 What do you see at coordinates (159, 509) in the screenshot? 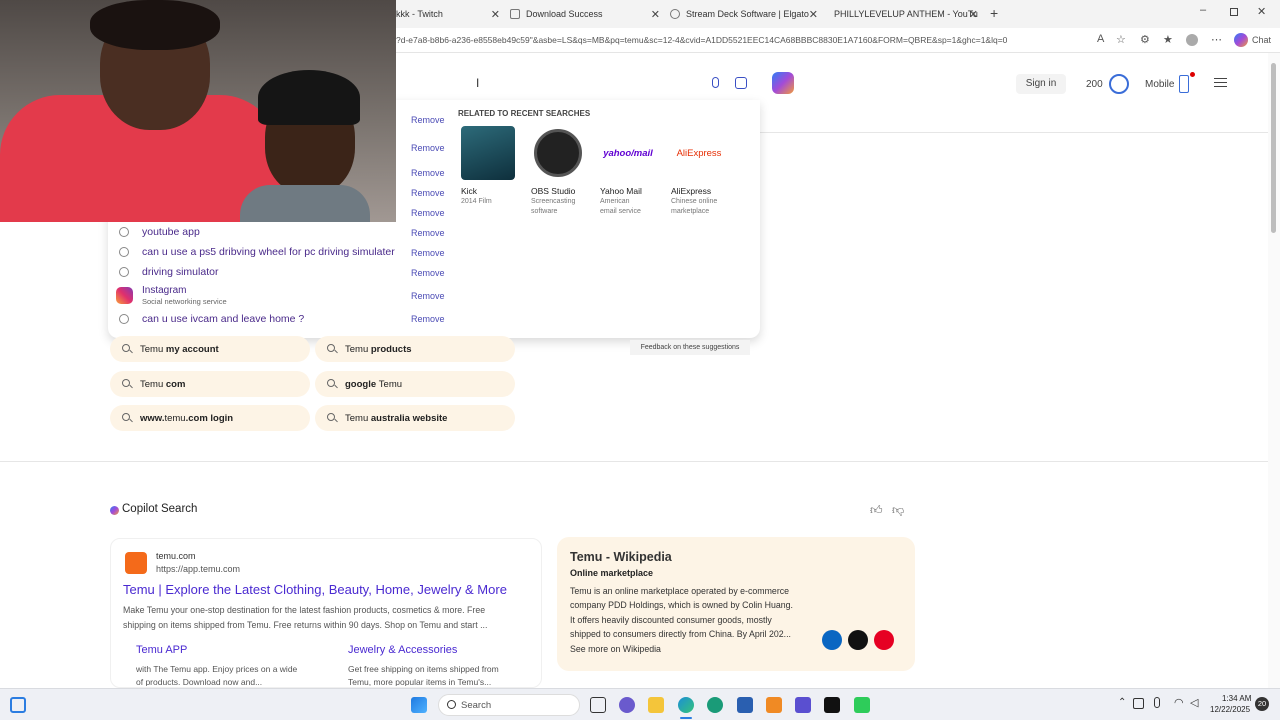
I see `copilot-search-label: Copilot Search` at bounding box center [159, 509].